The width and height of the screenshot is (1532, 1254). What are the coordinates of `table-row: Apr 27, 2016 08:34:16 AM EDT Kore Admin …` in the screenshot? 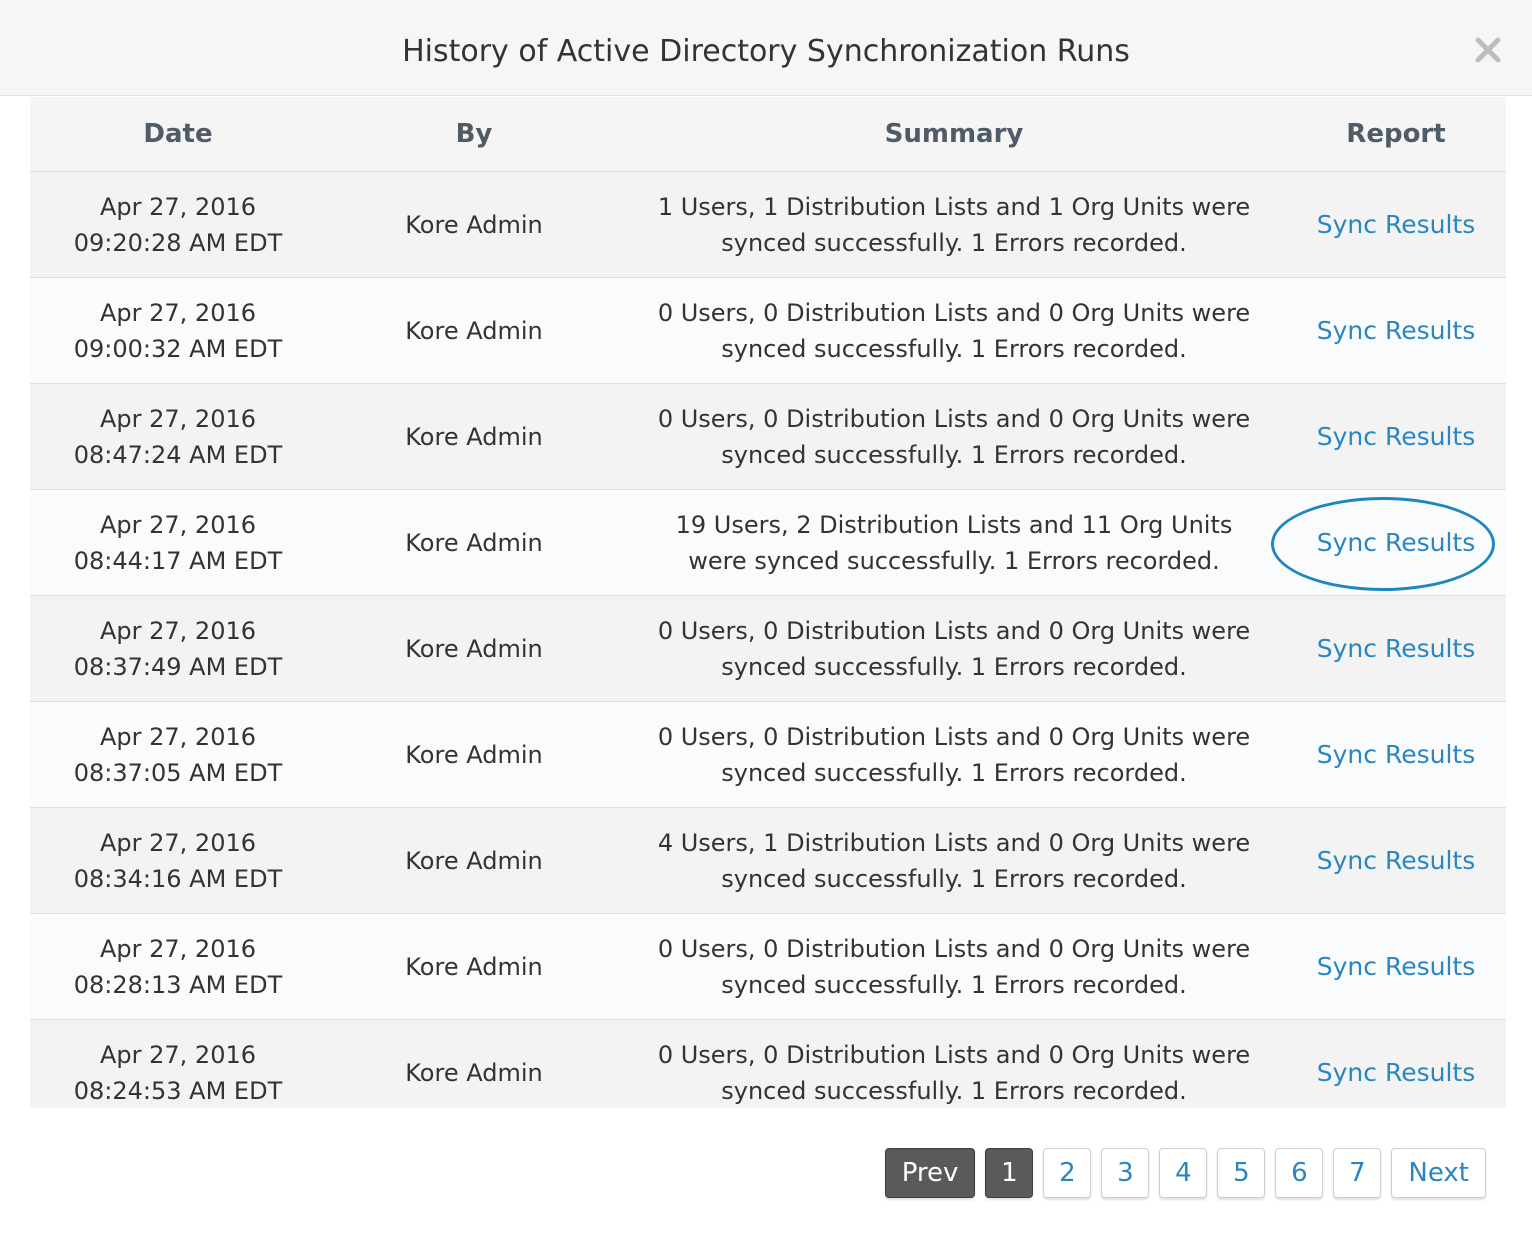 It's located at (768, 861).